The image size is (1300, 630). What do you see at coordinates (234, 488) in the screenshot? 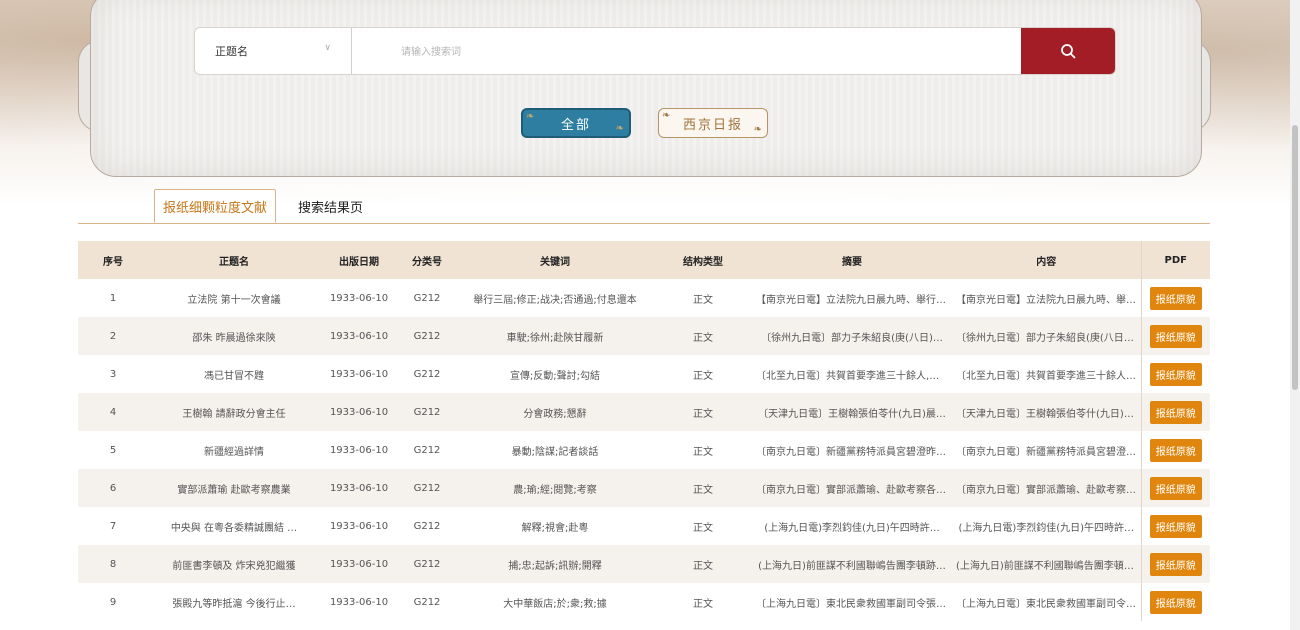
I see `cell-title: 實部派蕭瑜 赴歐考察農業` at bounding box center [234, 488].